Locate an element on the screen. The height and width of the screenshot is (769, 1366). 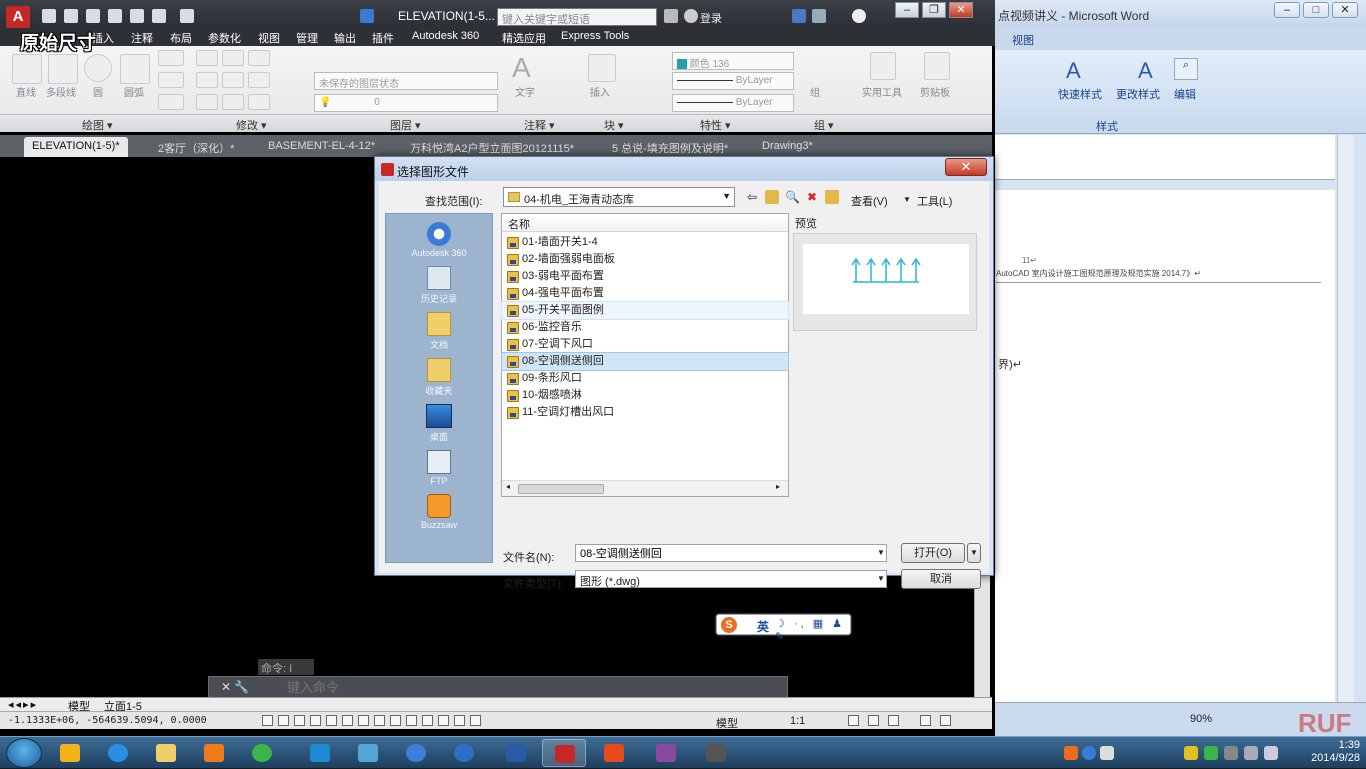
scroll-right-icon: ▸ is located at coordinates (778, 486).